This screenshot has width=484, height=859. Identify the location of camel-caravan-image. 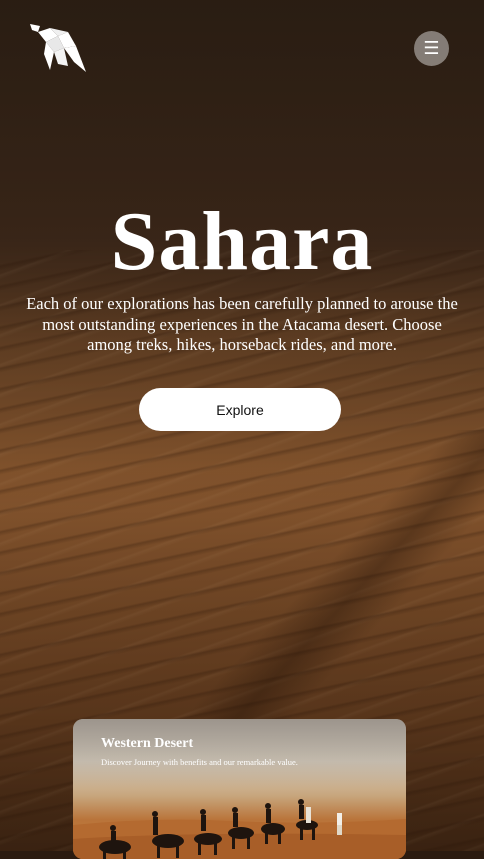
(239, 829).